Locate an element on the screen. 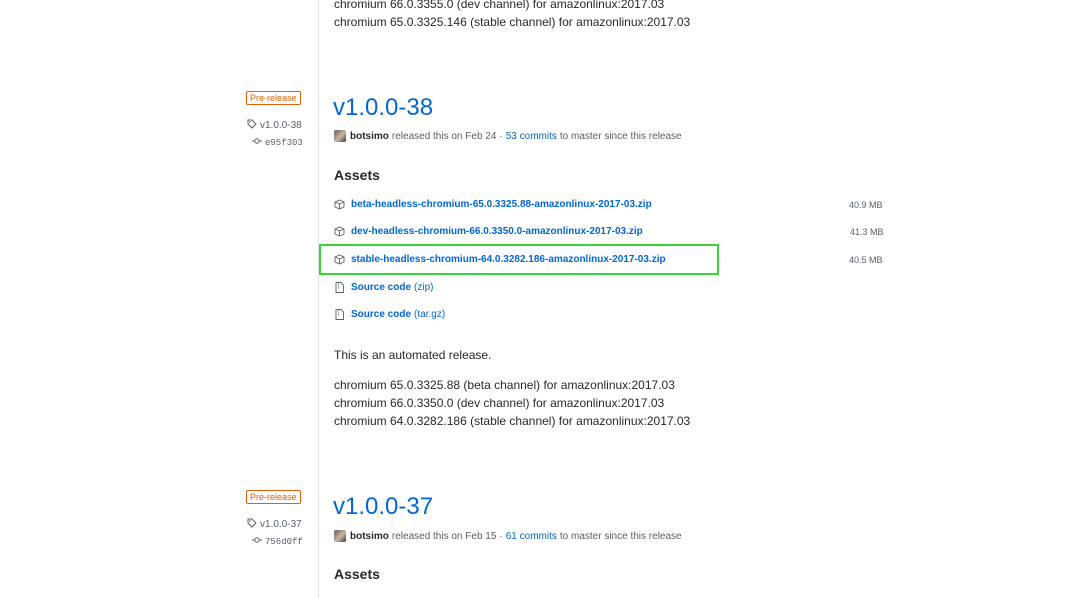 This screenshot has width=1072, height=598. release-tag: v1.0.0-38 is located at coordinates (274, 125).